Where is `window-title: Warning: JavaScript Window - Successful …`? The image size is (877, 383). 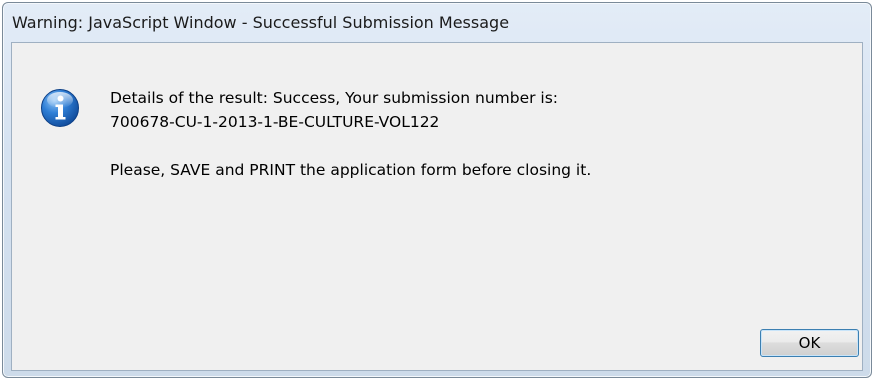 window-title: Warning: JavaScript Window - Successful … is located at coordinates (261, 22).